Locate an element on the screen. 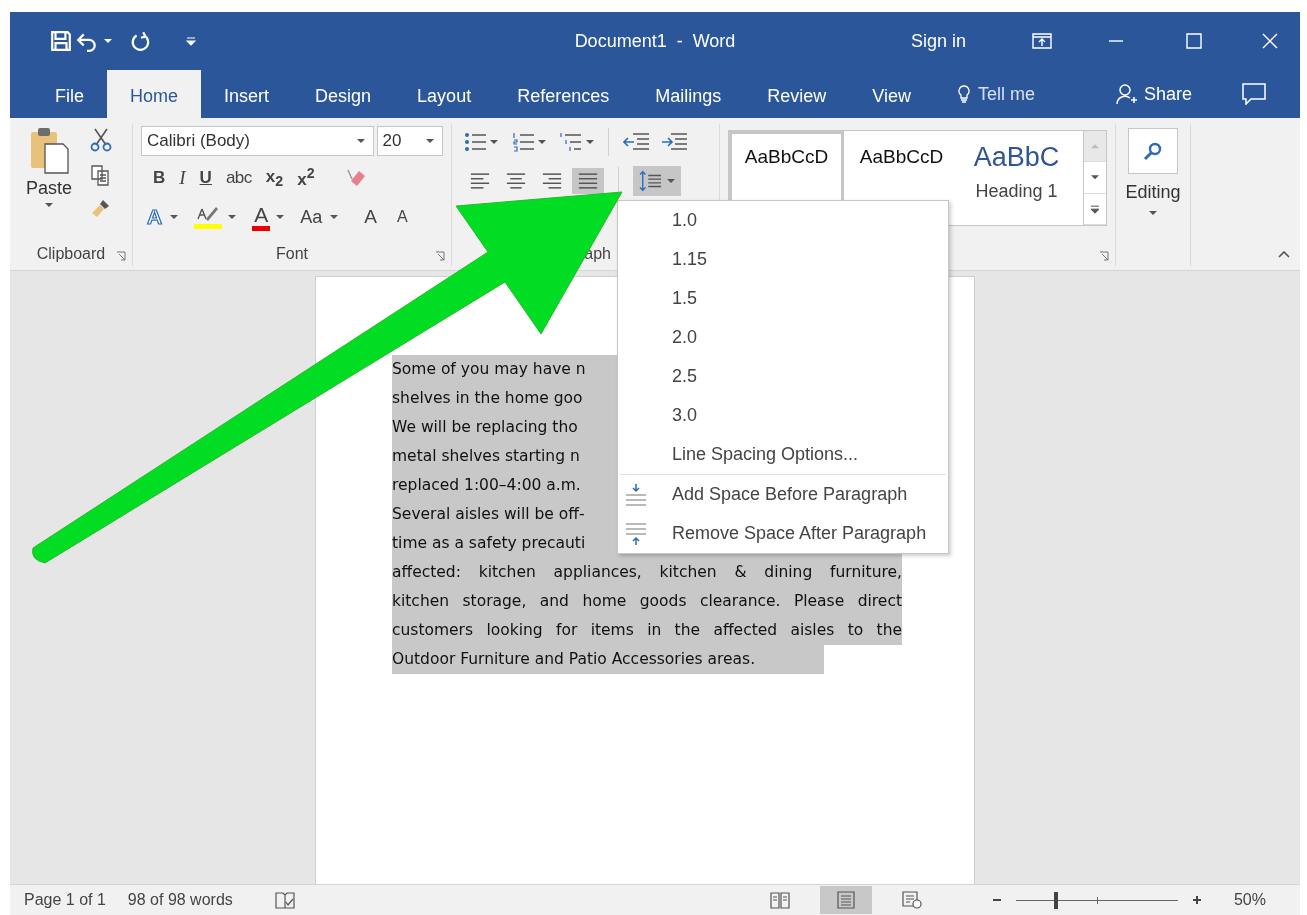  format-button: I is located at coordinates (182, 178).